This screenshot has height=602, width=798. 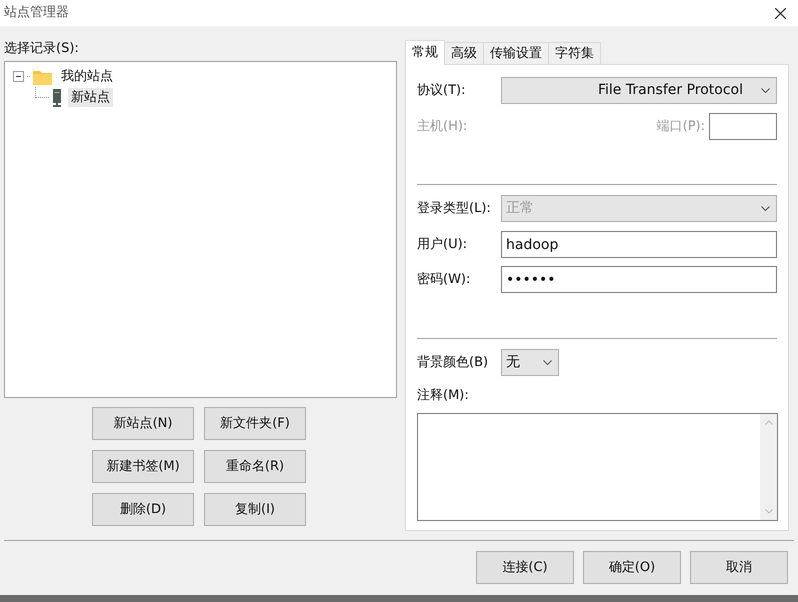 What do you see at coordinates (255, 466) in the screenshot?
I see `tree-action-button: 重命名(R)` at bounding box center [255, 466].